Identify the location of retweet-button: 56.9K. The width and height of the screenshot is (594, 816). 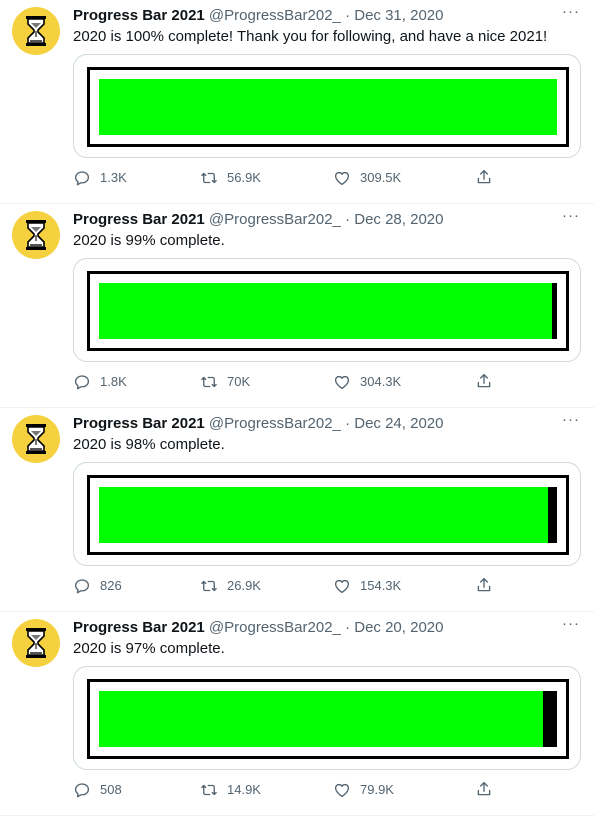
(230, 178).